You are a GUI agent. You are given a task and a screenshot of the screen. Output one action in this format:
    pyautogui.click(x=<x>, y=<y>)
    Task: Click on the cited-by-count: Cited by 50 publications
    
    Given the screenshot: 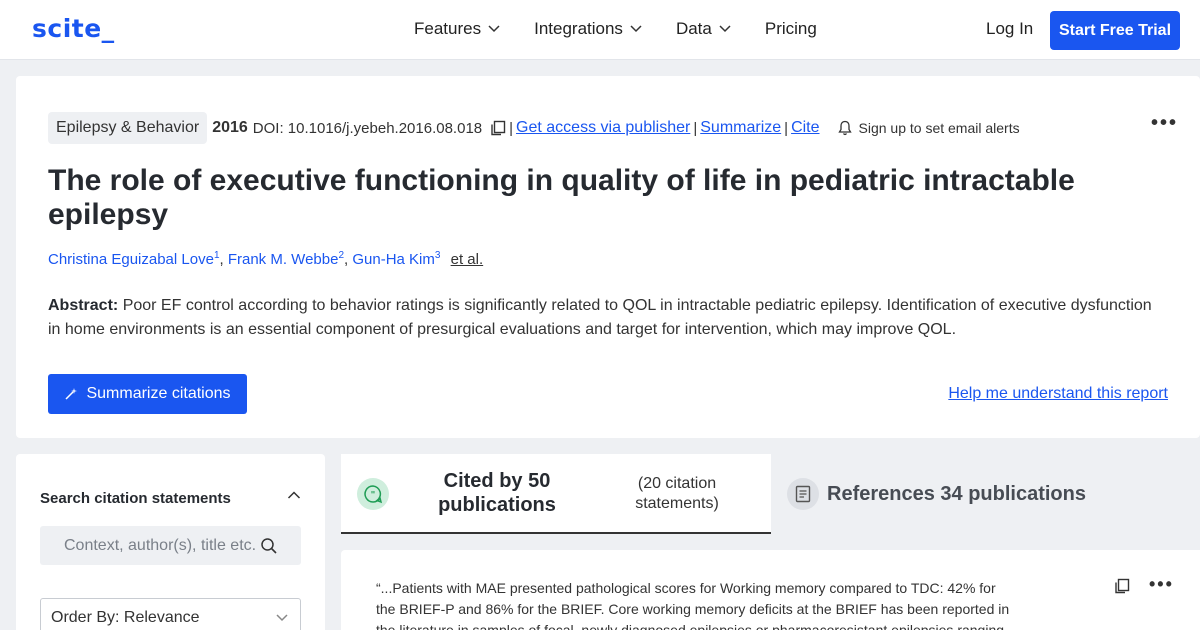 What is the action you would take?
    pyautogui.click(x=497, y=493)
    